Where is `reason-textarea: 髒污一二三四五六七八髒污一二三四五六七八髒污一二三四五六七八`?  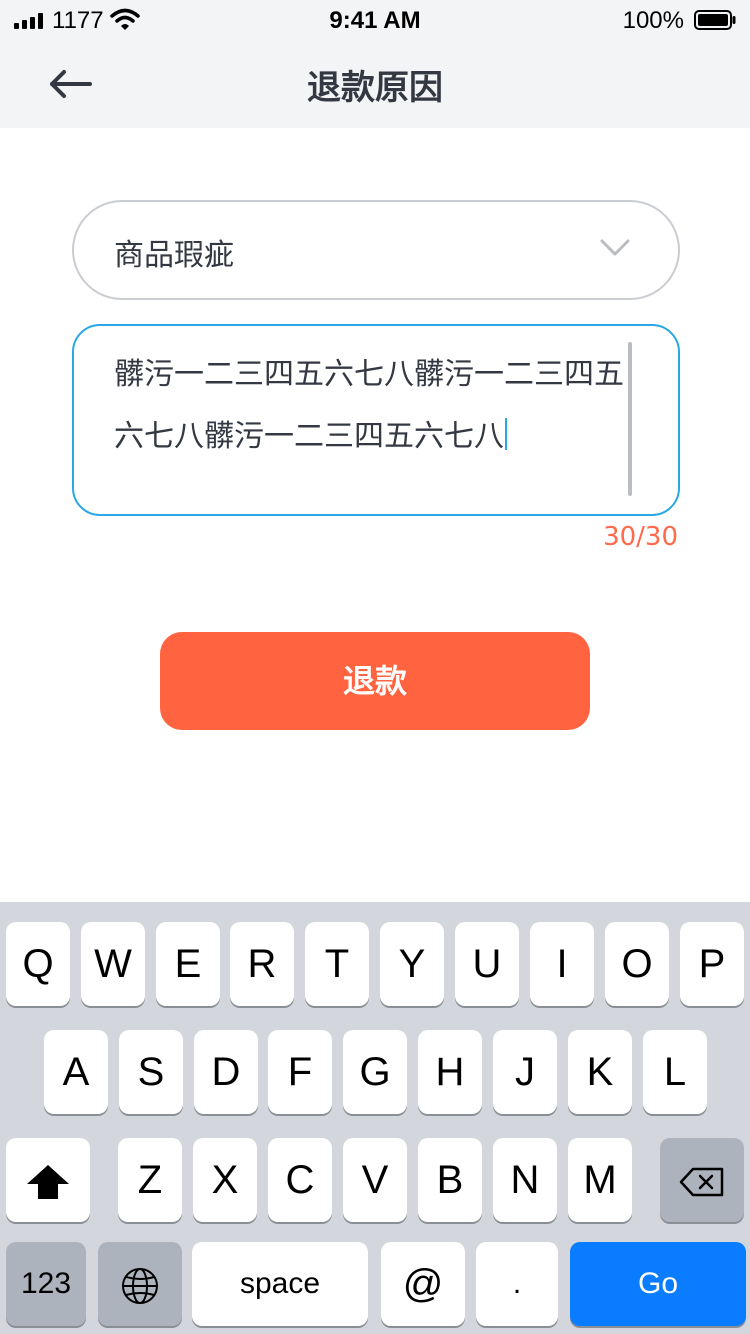
reason-textarea: 髒污一二三四五六七八髒污一二三四五六七八髒污一二三四五六七八 is located at coordinates (376, 420).